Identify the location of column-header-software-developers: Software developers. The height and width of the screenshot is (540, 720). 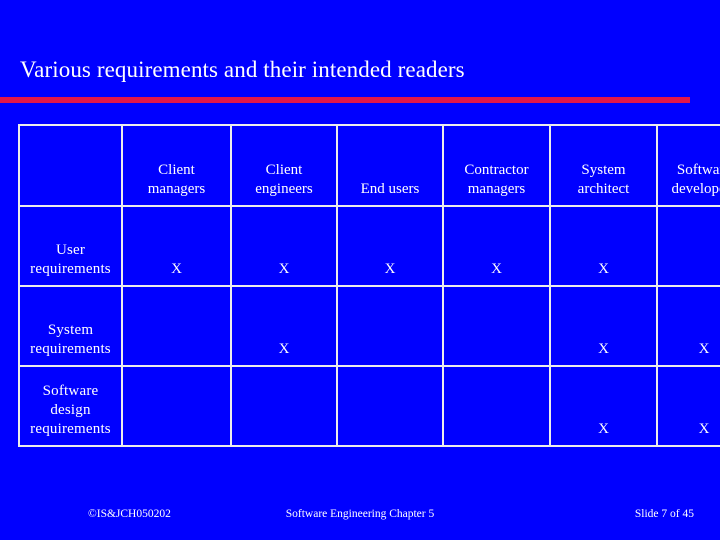
(688, 165).